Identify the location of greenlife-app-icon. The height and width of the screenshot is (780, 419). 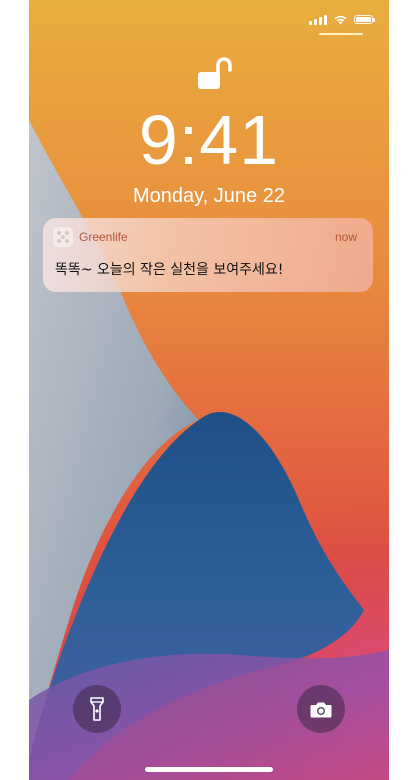
(63, 237).